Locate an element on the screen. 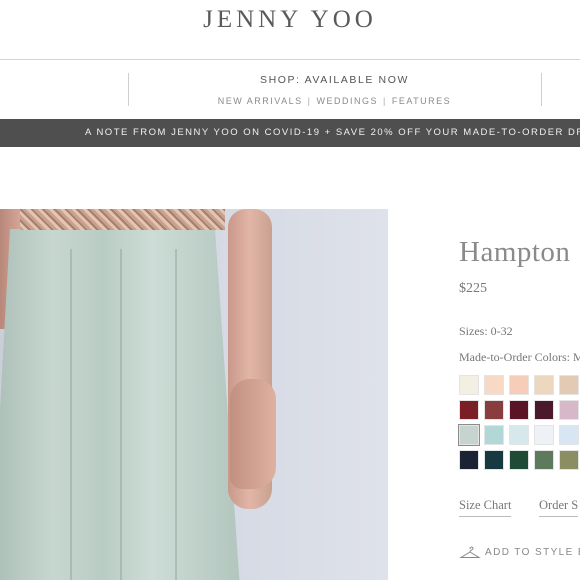 The height and width of the screenshot is (580, 580). header-divider is located at coordinates (290, 59).